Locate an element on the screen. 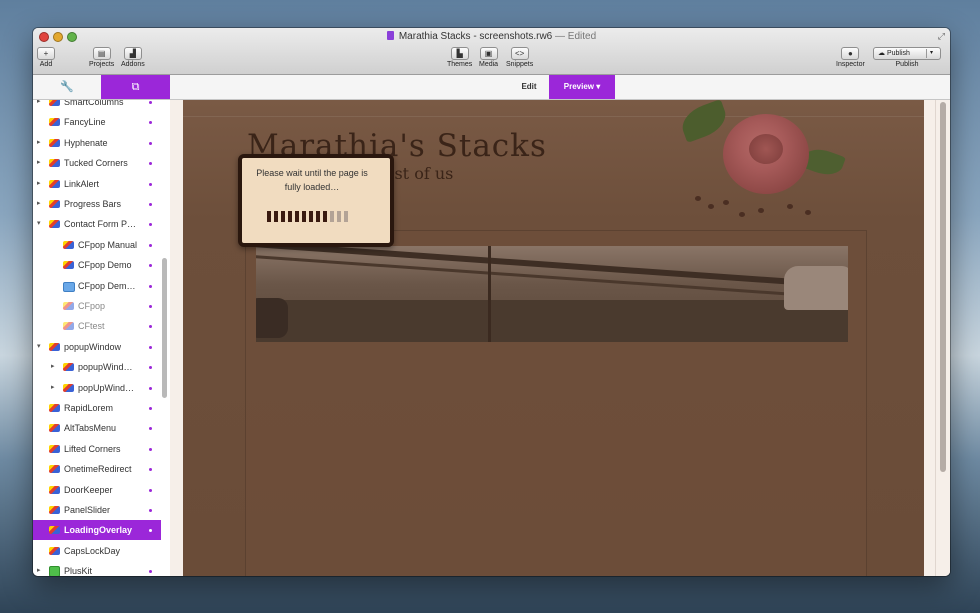  photo-guardrail is located at coordinates (552, 267).